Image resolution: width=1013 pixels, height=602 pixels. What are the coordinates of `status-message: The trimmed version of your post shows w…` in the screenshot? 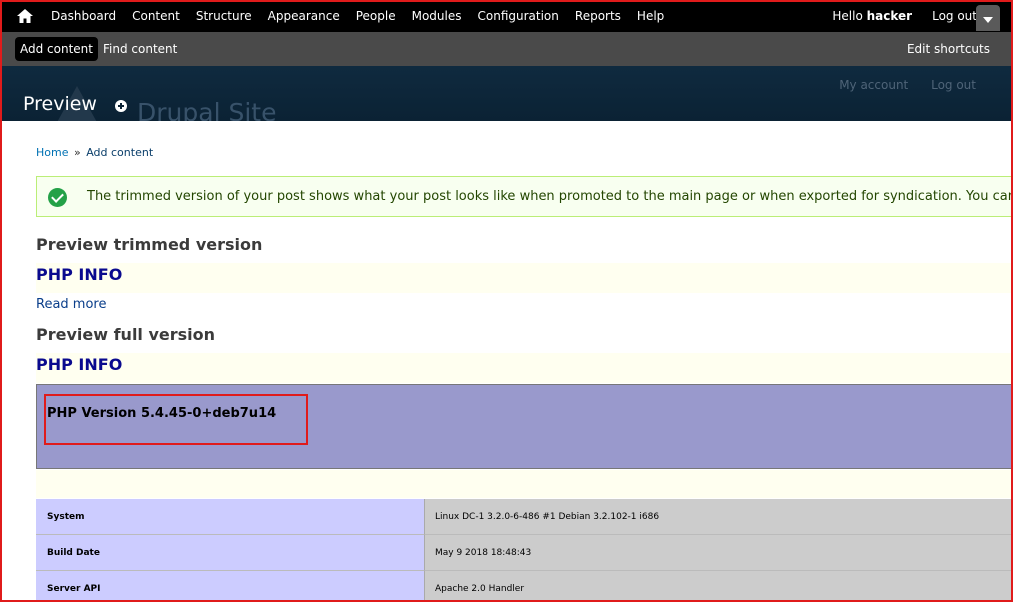 It's located at (524, 196).